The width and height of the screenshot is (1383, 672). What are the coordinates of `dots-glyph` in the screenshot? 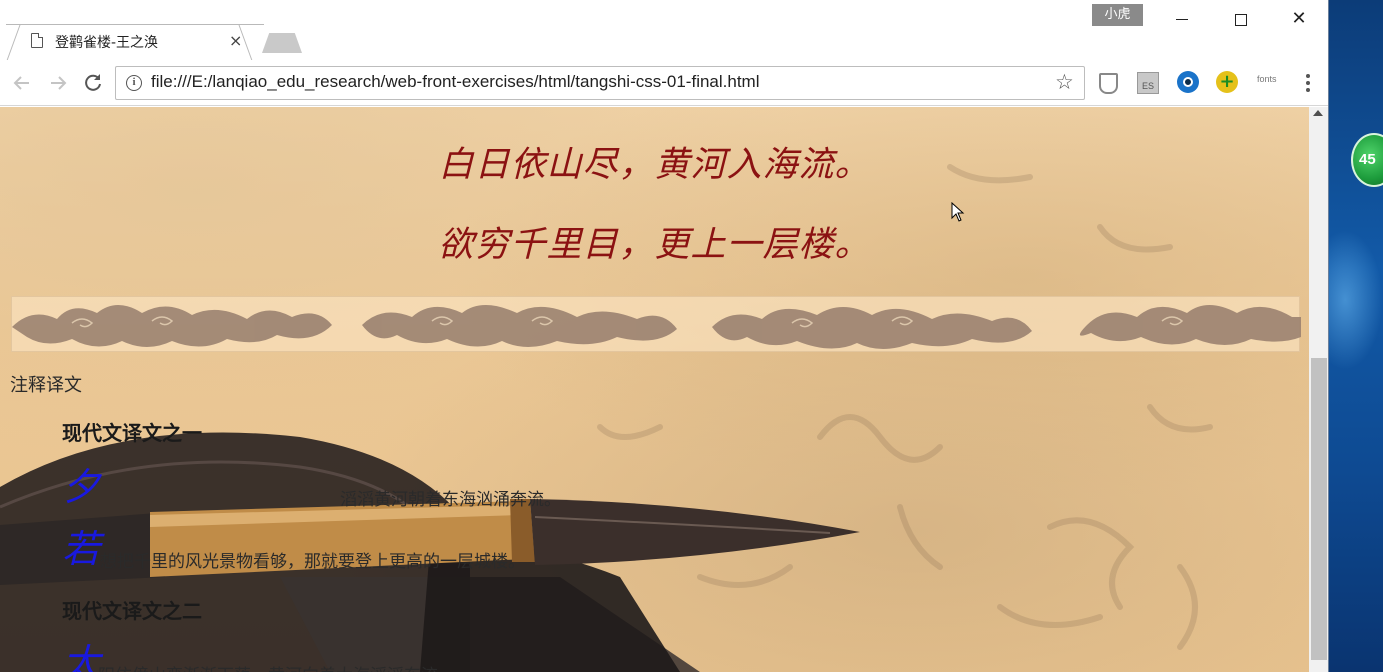 It's located at (1308, 83).